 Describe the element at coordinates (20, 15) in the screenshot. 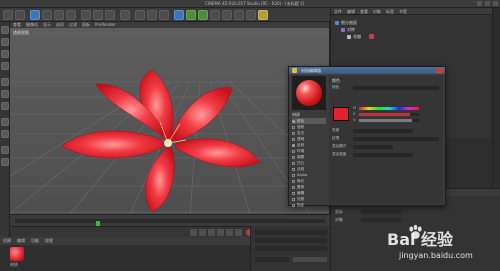

I see `redo-icon` at that location.